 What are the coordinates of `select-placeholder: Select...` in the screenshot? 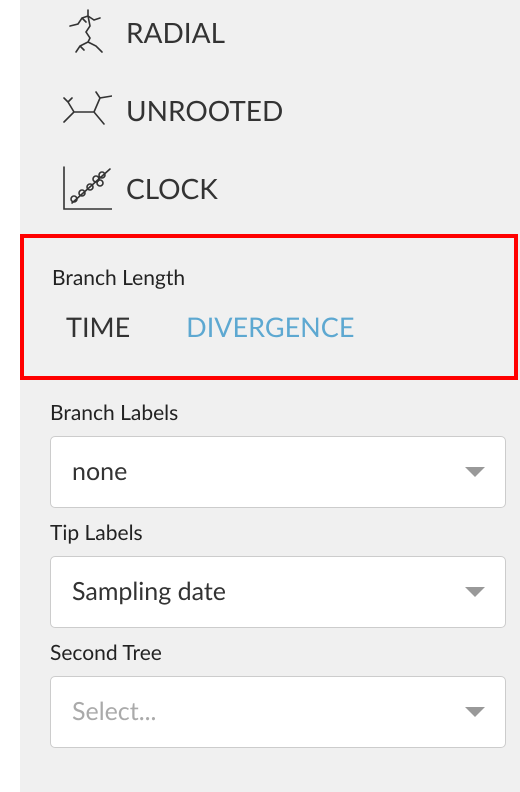 It's located at (114, 711).